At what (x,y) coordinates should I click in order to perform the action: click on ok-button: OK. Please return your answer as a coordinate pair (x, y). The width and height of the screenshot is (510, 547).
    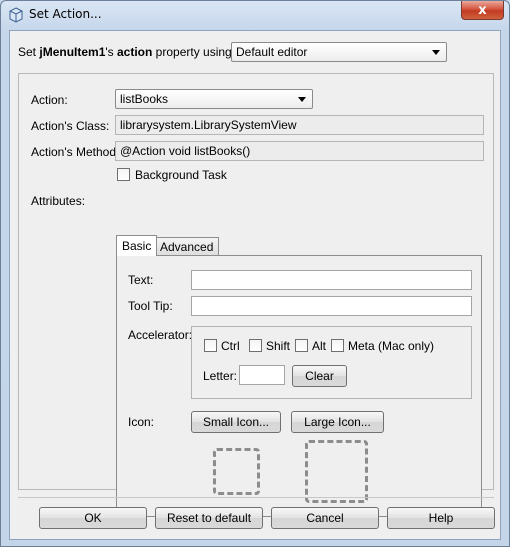
    Looking at the image, I should click on (93, 518).